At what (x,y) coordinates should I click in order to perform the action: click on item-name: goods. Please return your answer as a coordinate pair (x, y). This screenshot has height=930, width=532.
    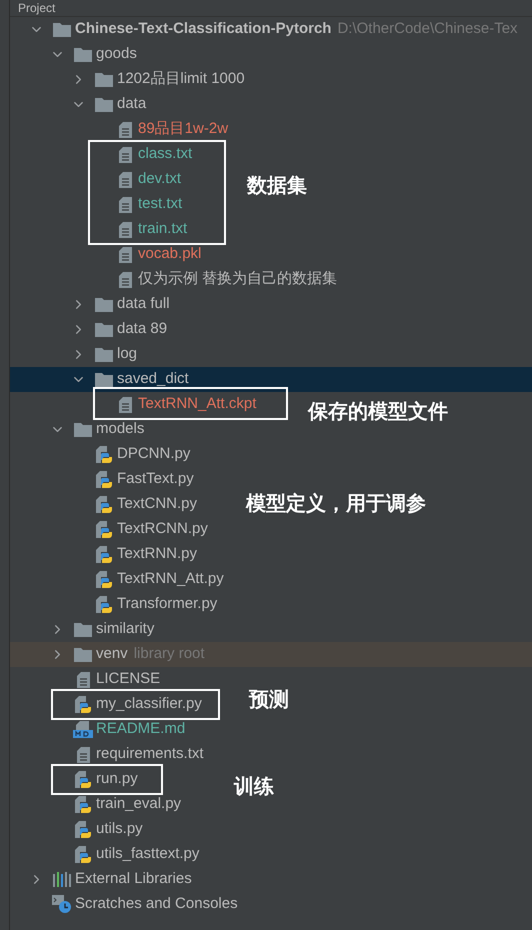
    Looking at the image, I should click on (116, 54).